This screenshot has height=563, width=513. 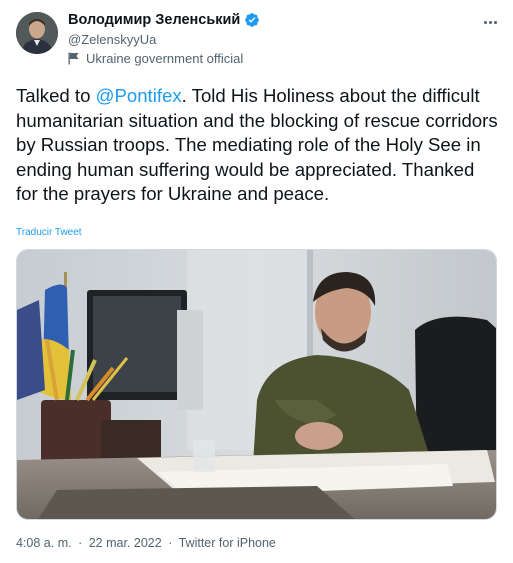 I want to click on affiliation-text: Ukraine government official, so click(x=165, y=58).